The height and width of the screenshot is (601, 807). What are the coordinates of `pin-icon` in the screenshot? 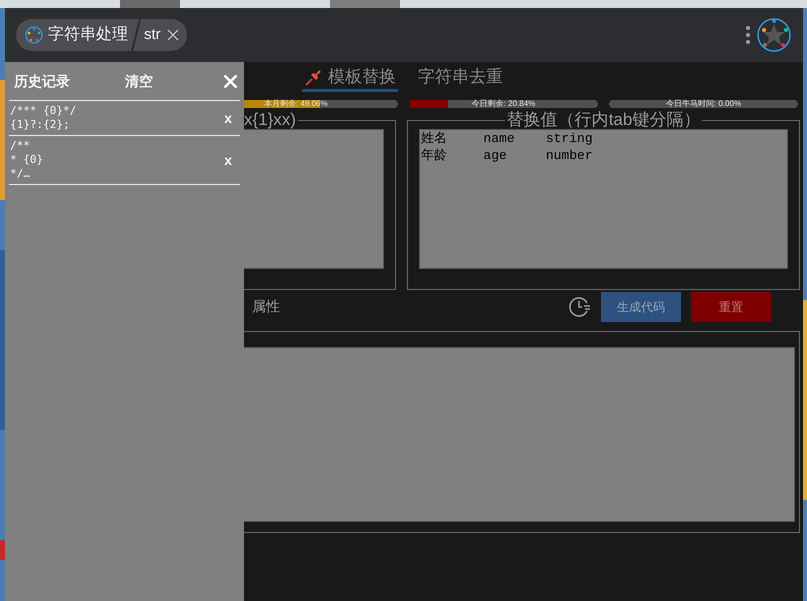 It's located at (314, 77).